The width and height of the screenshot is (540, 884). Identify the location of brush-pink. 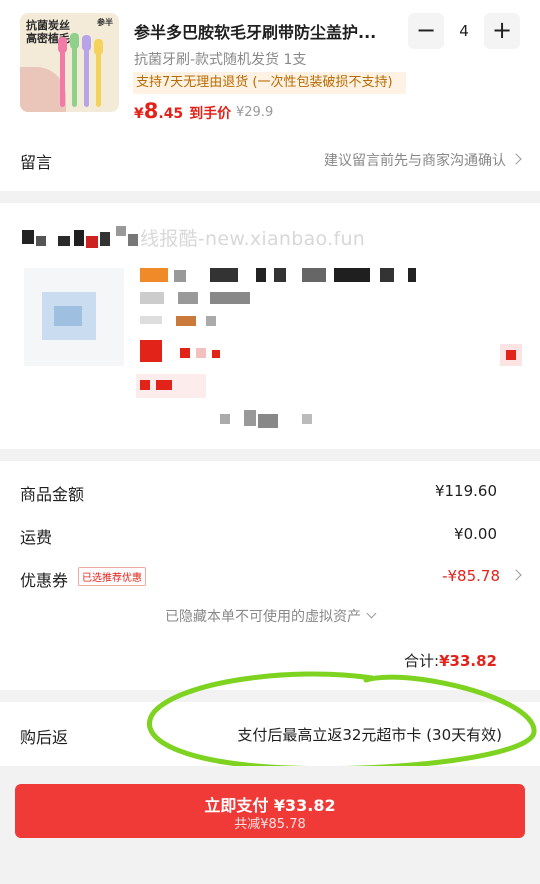
(62, 78).